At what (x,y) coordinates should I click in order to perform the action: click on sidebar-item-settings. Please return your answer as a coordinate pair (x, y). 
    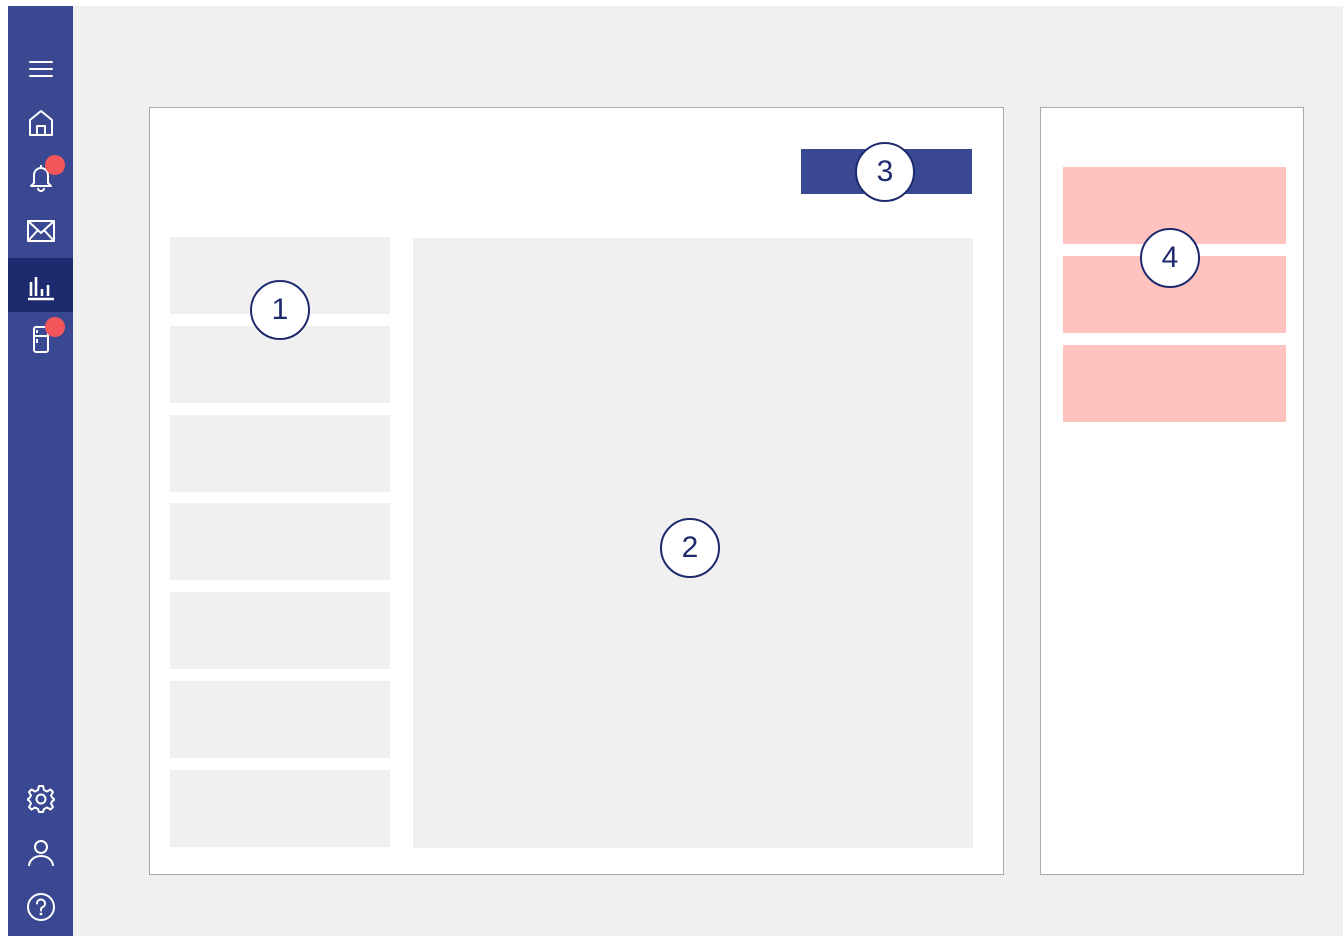
    Looking at the image, I should click on (40, 799).